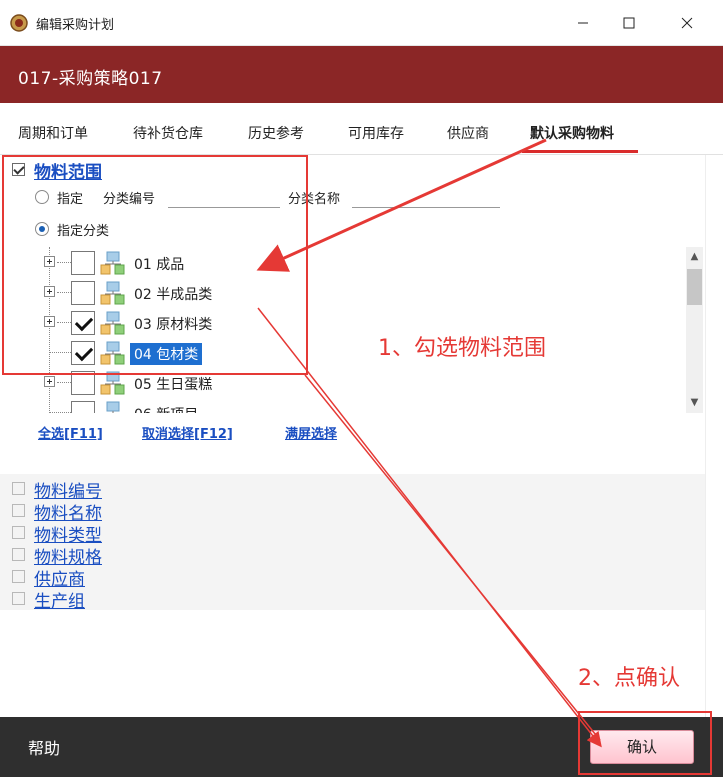 Image resolution: width=723 pixels, height=777 pixels. Describe the element at coordinates (113, 407) in the screenshot. I see `category-folder-icon` at that location.